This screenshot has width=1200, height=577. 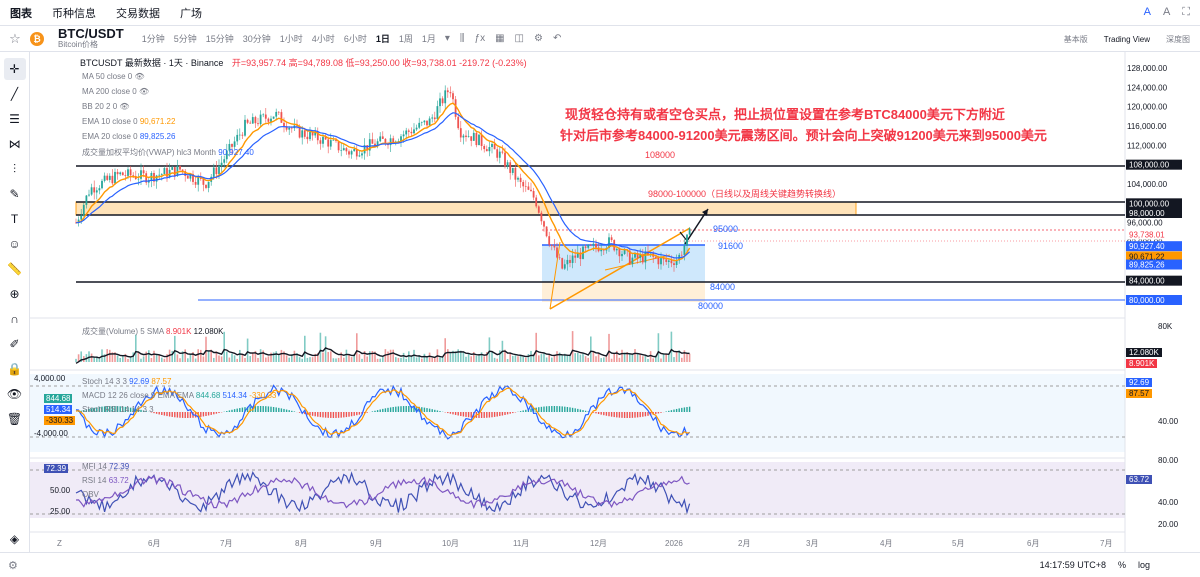 What do you see at coordinates (323, 38) in the screenshot?
I see `interval-4h: 4小时` at bounding box center [323, 38].